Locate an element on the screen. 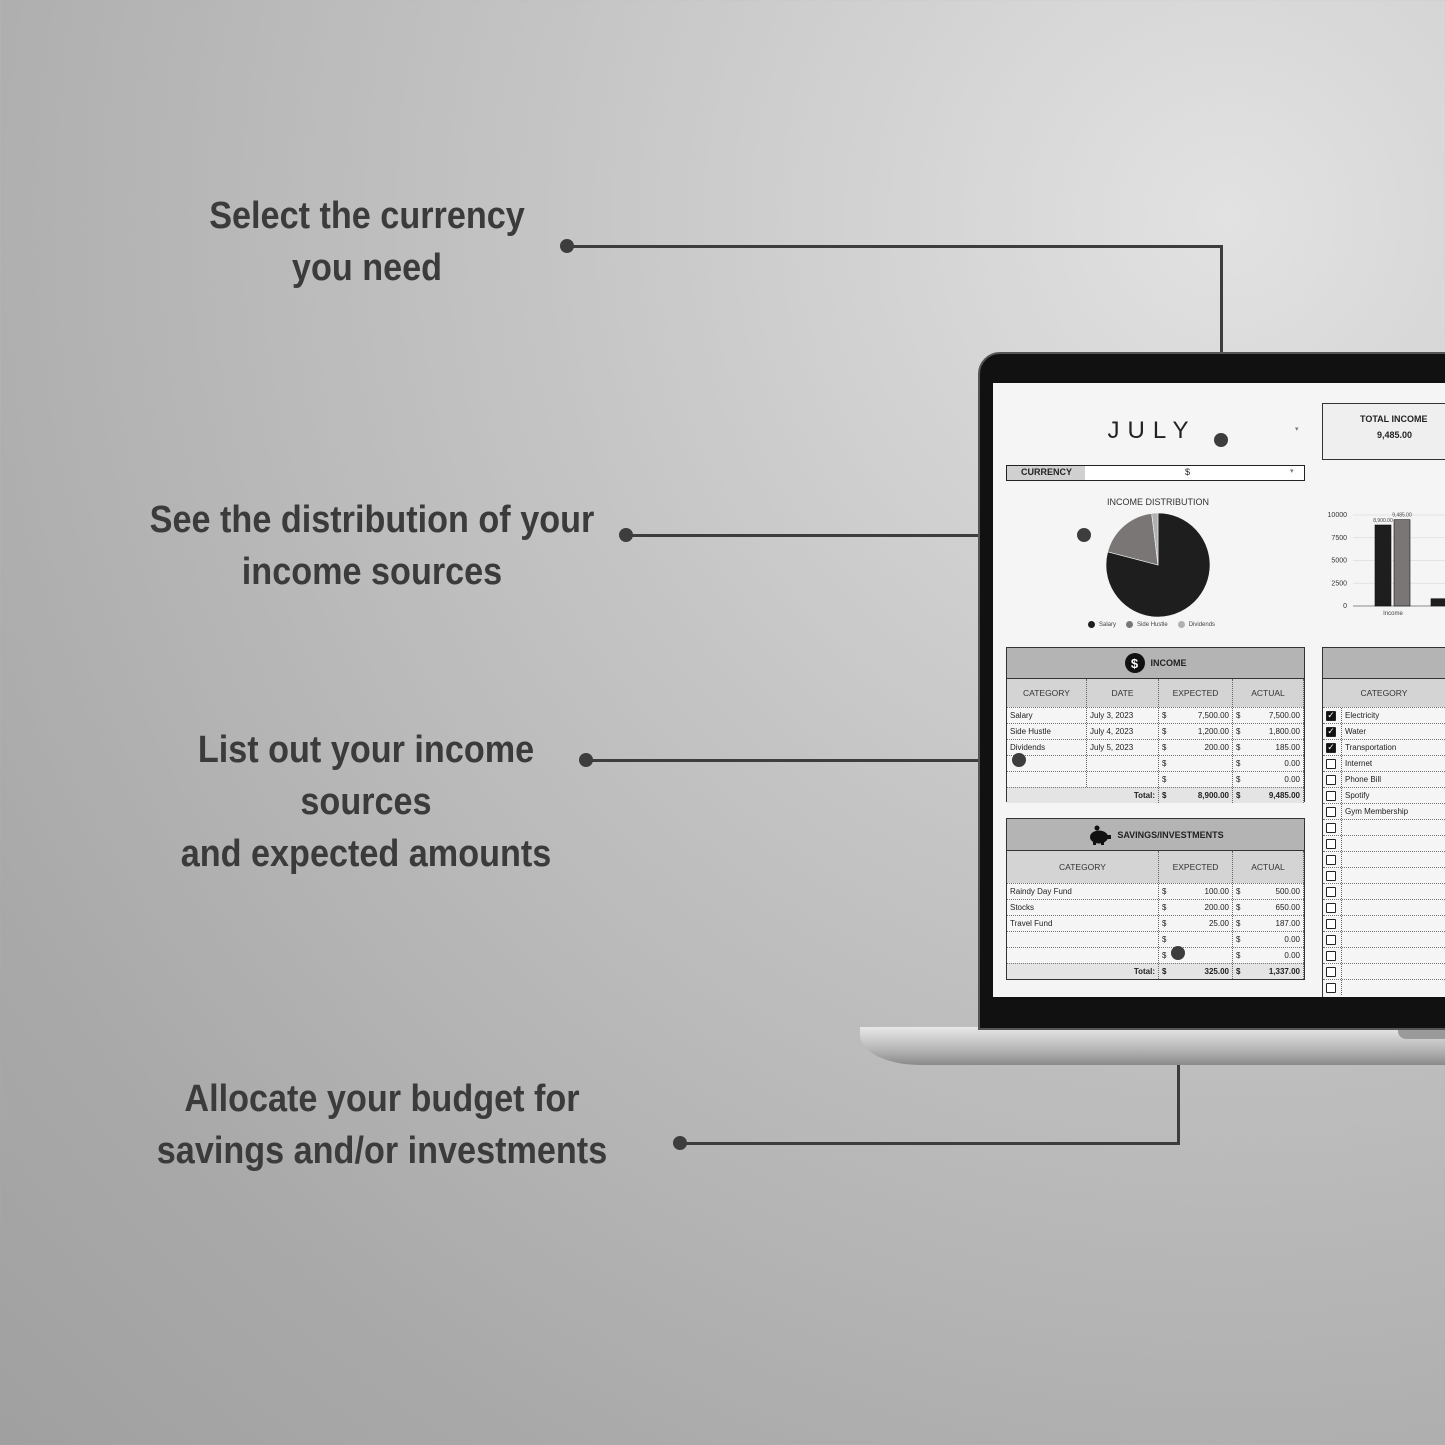 This screenshot has height=1445, width=1445. money-cell: $100.00 is located at coordinates (1196, 891).